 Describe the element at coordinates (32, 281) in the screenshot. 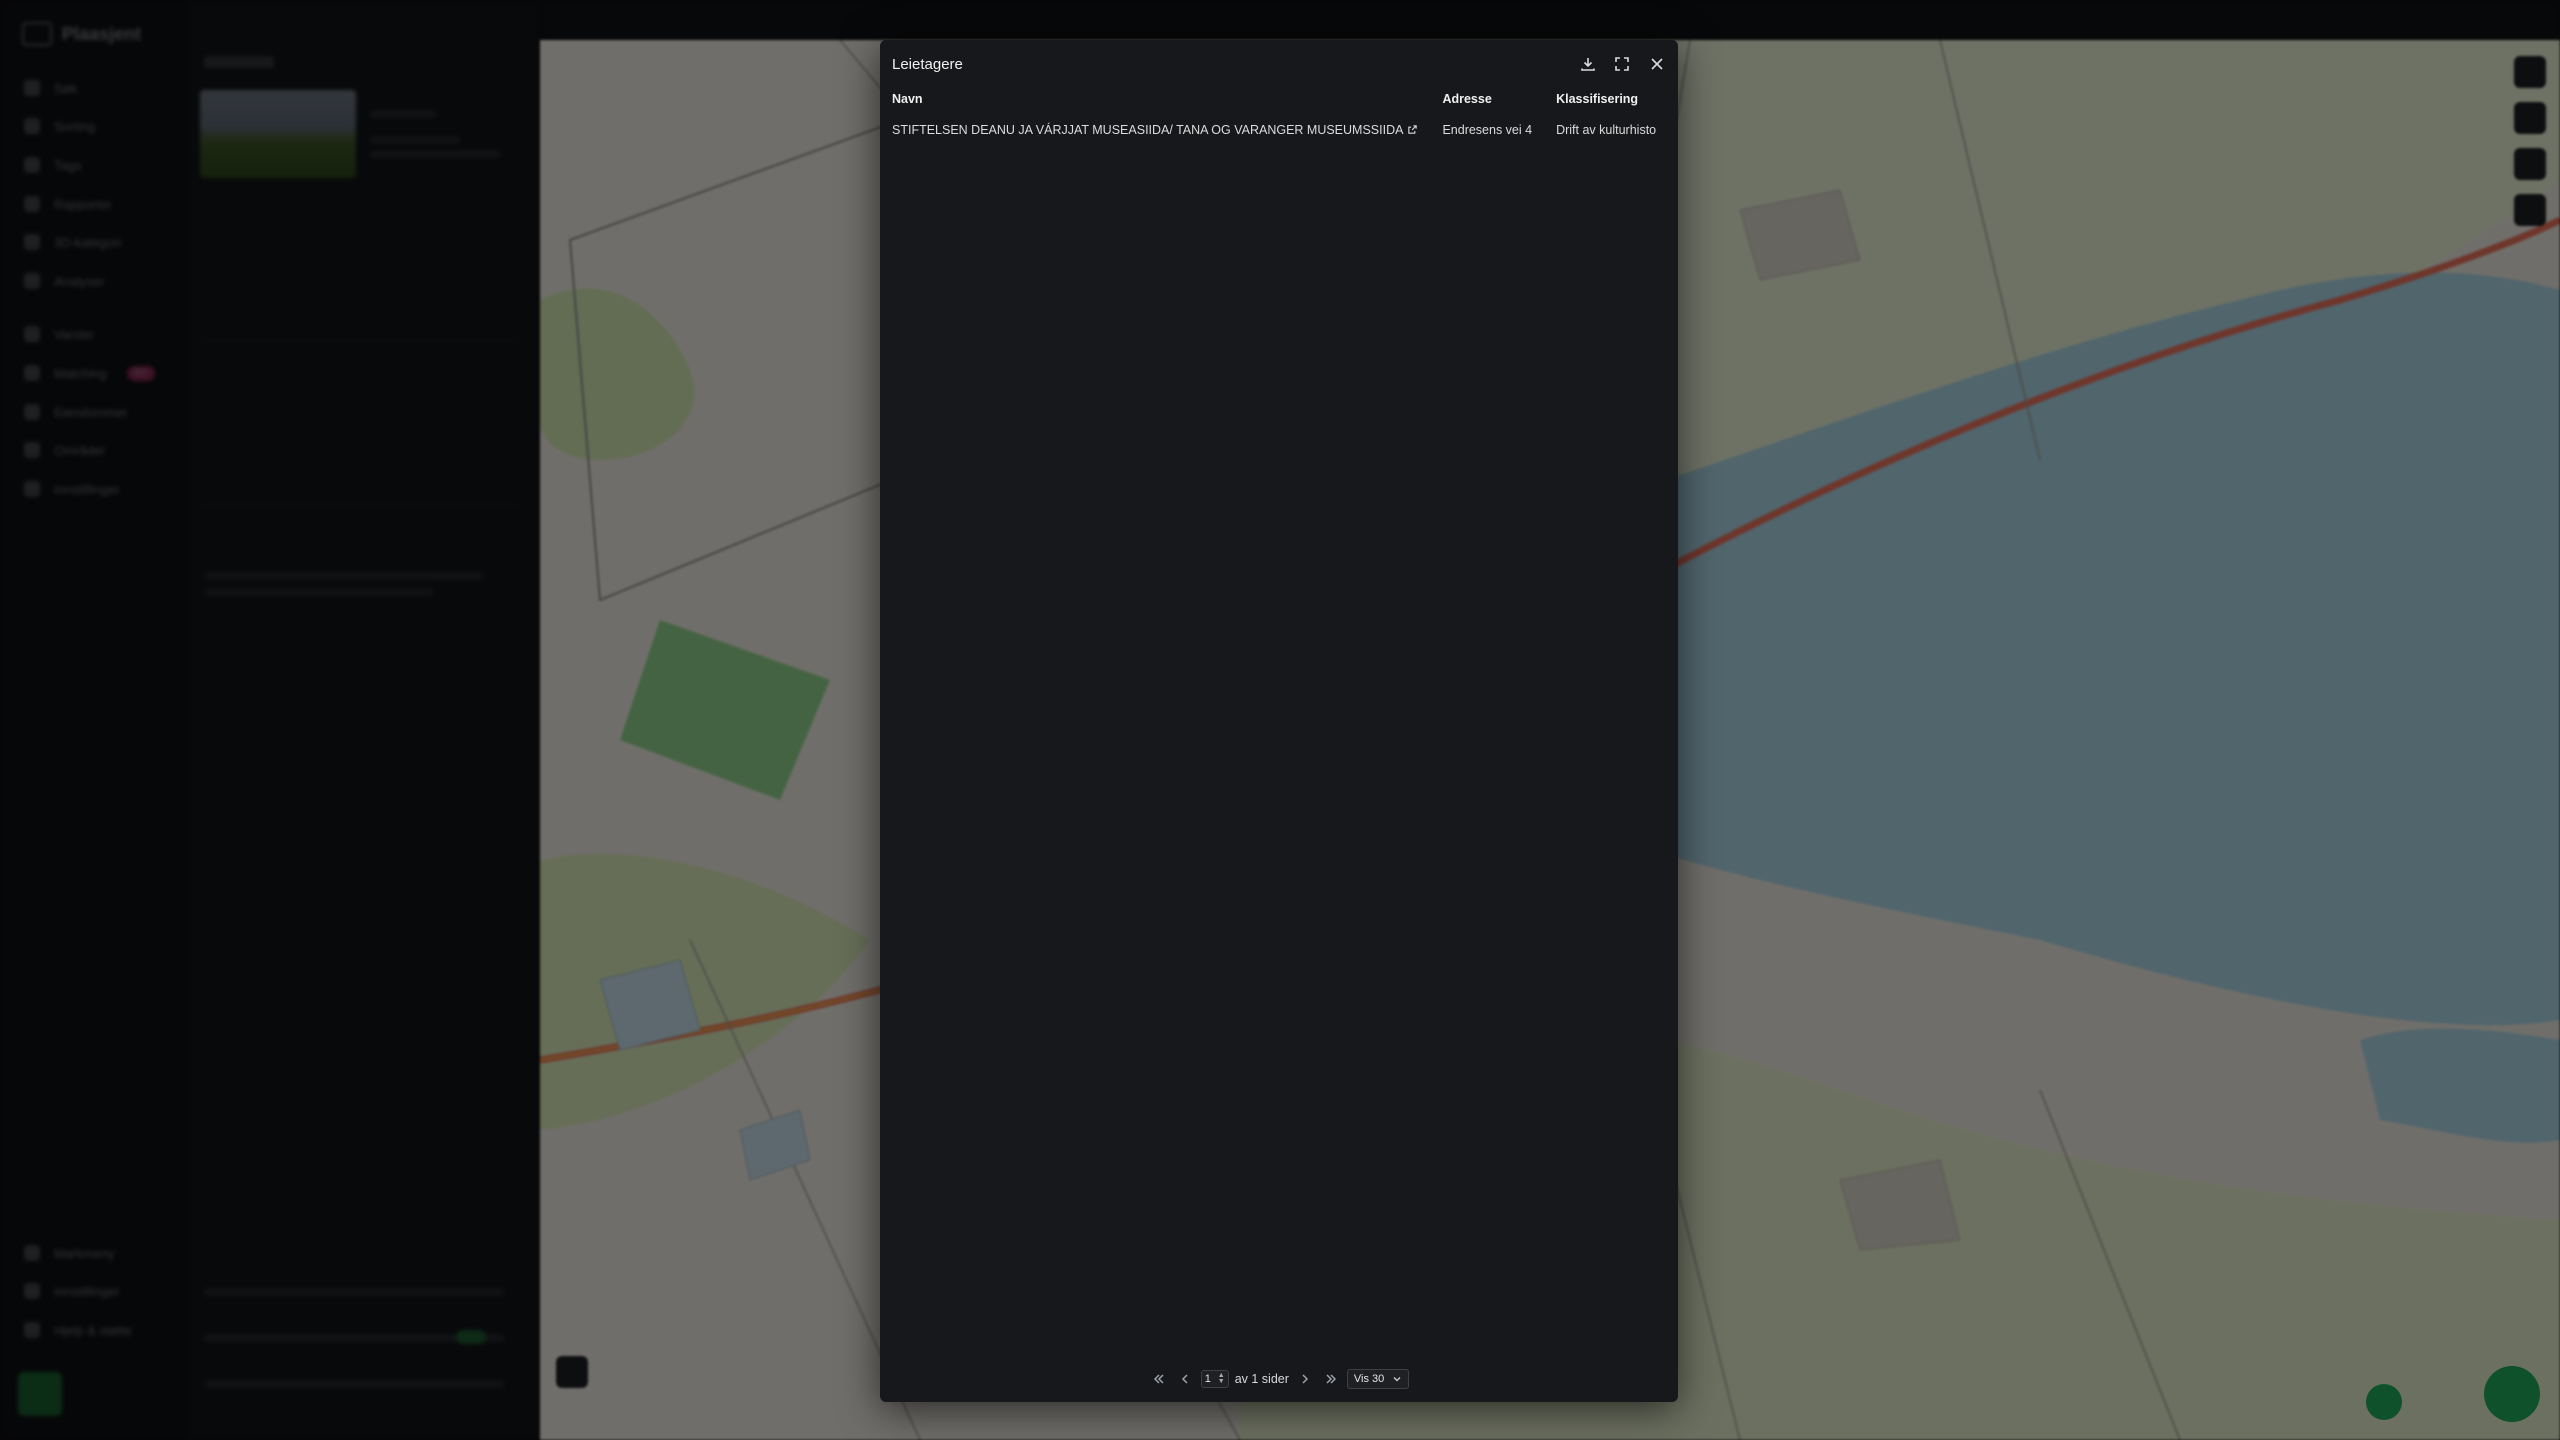

I see `chart-icon` at that location.